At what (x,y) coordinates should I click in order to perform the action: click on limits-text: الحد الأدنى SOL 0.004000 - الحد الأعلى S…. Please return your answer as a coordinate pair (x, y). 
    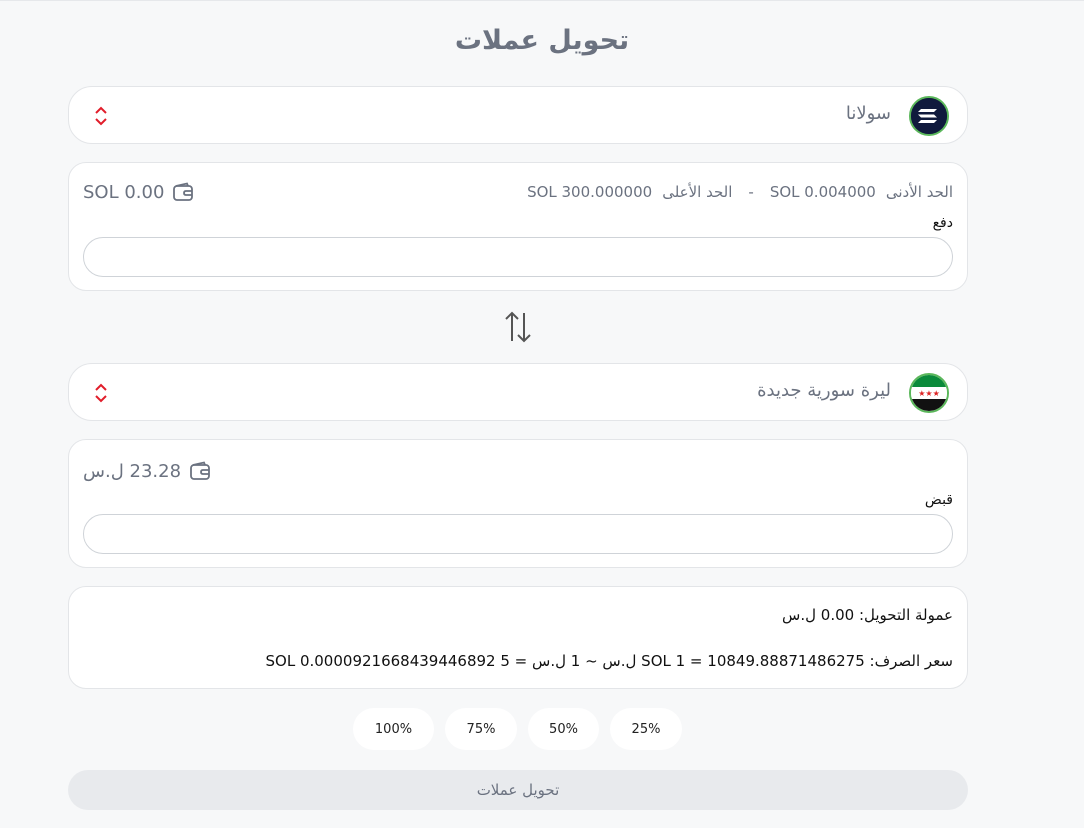
    Looking at the image, I should click on (740, 192).